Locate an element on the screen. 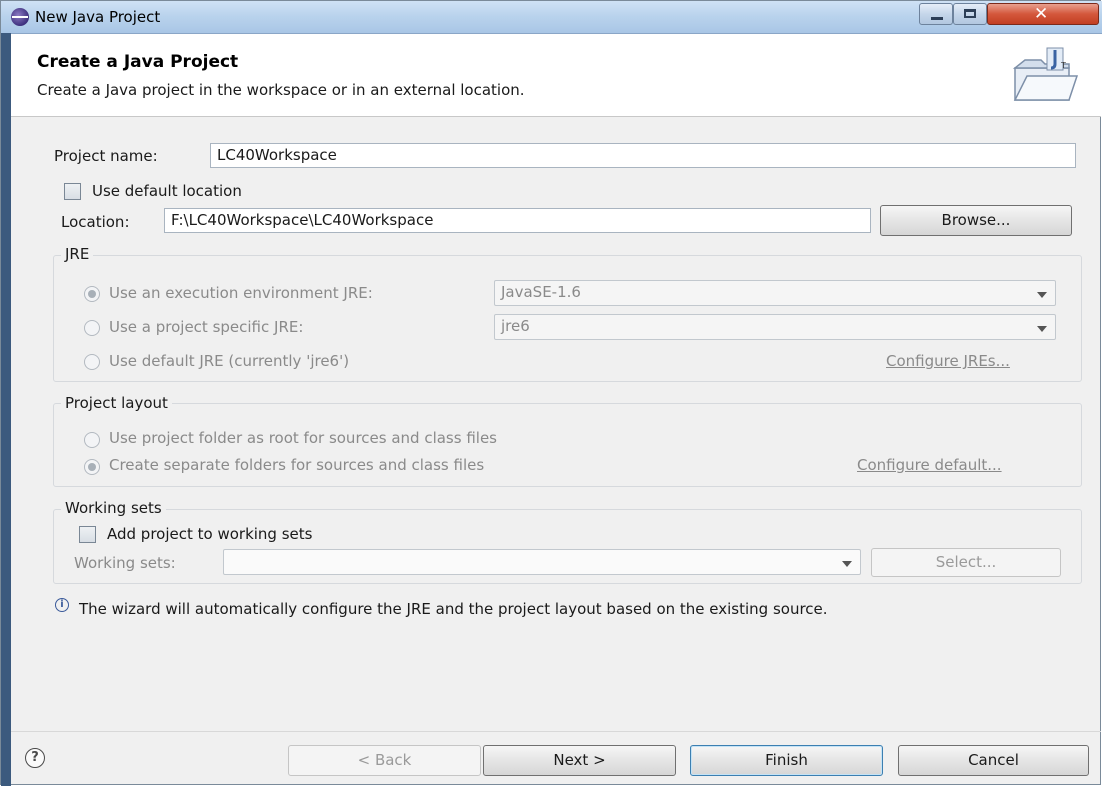  svg-text: T is located at coordinates (1063, 65).